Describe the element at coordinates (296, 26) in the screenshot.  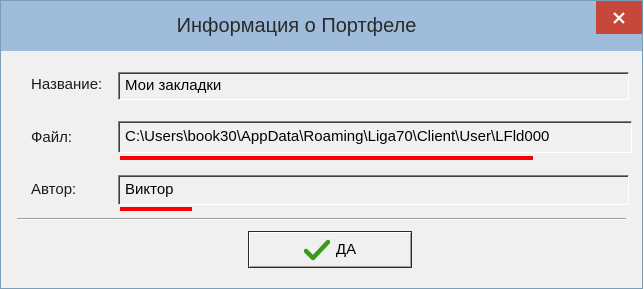
I see `window-title: Информация о Портфеле` at that location.